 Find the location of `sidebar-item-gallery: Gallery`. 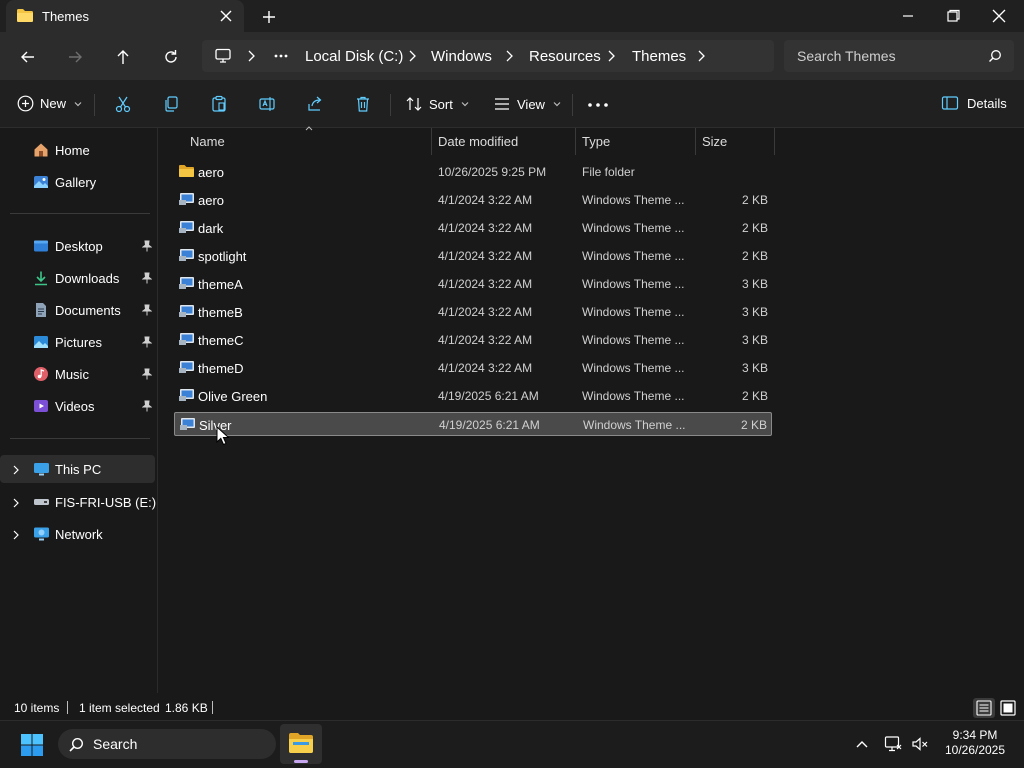

sidebar-item-gallery: Gallery is located at coordinates (77, 182).